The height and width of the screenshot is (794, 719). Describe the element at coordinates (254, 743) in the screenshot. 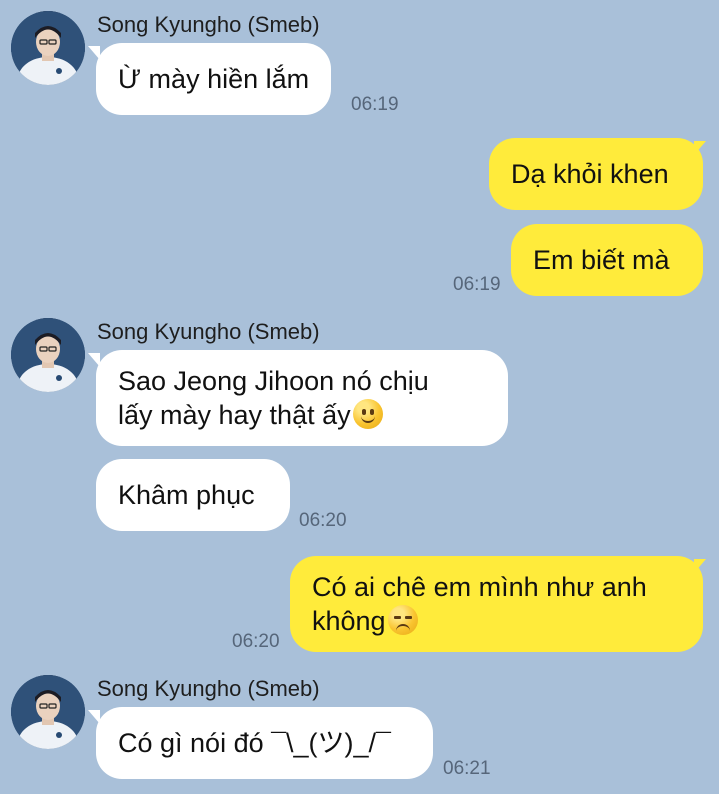

I see `message-text: Có gì nói đó ¯\_(ツ)_/¯` at that location.